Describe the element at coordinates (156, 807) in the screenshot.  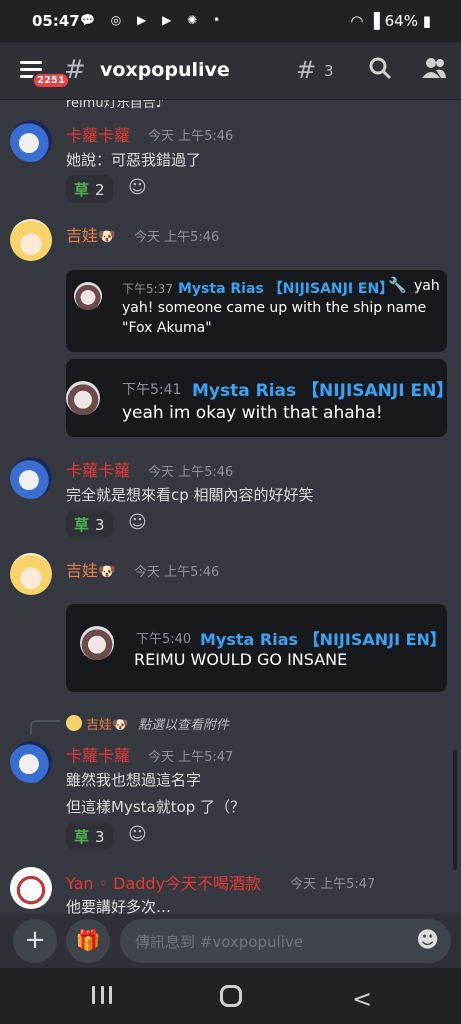
I see `message-text: 但這樣Mysta就top 了（？` at that location.